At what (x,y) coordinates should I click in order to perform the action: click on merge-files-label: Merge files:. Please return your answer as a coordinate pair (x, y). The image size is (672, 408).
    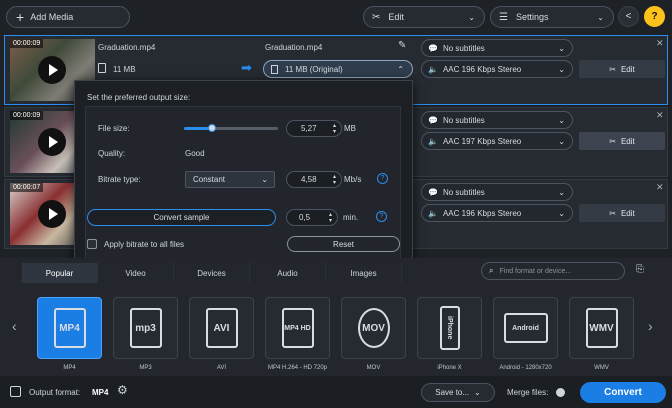
    Looking at the image, I should click on (528, 392).